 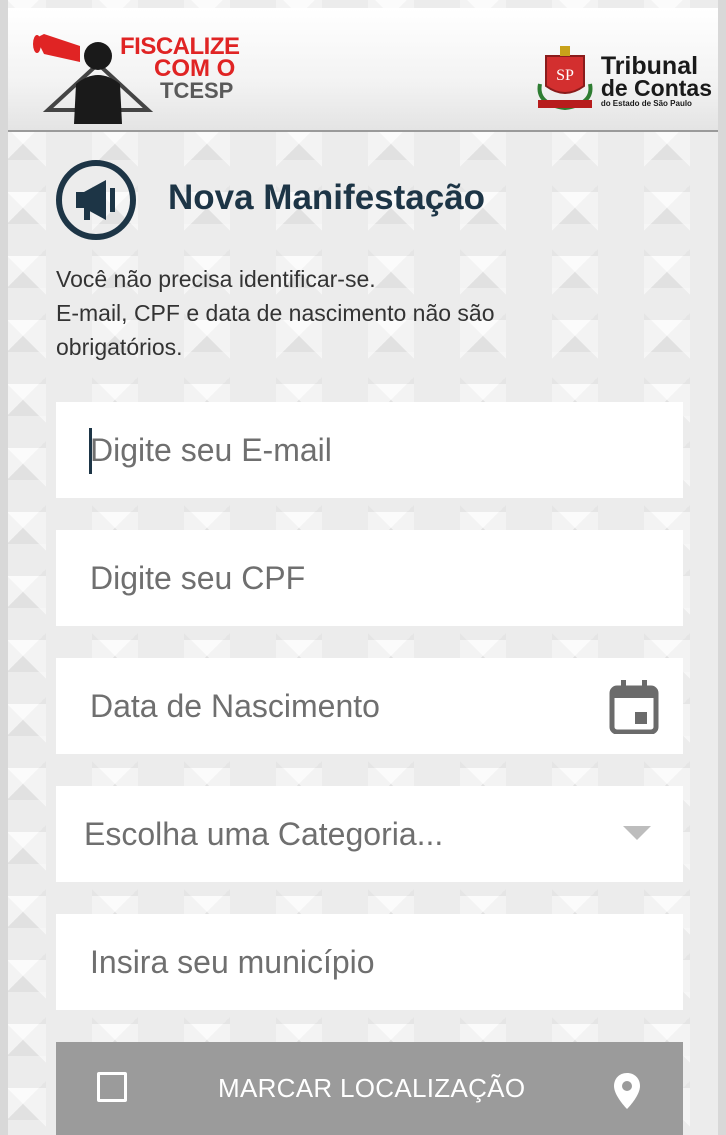 I want to click on city-field, so click(x=369, y=962).